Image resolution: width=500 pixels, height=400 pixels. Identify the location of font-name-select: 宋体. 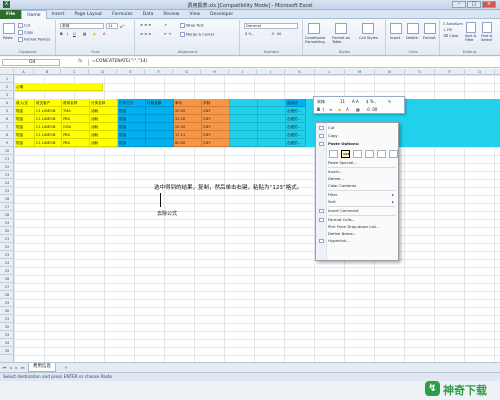
(82, 26).